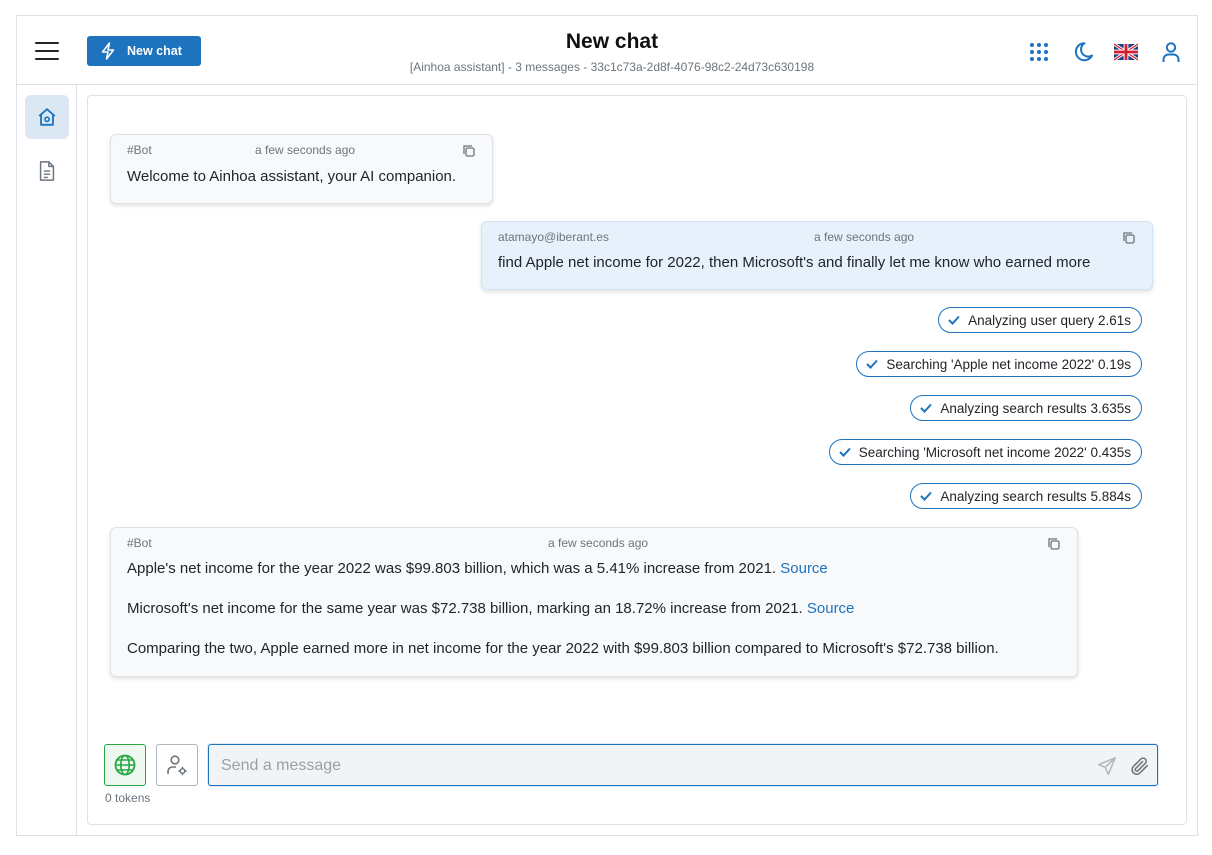  I want to click on document-icon, so click(47, 171).